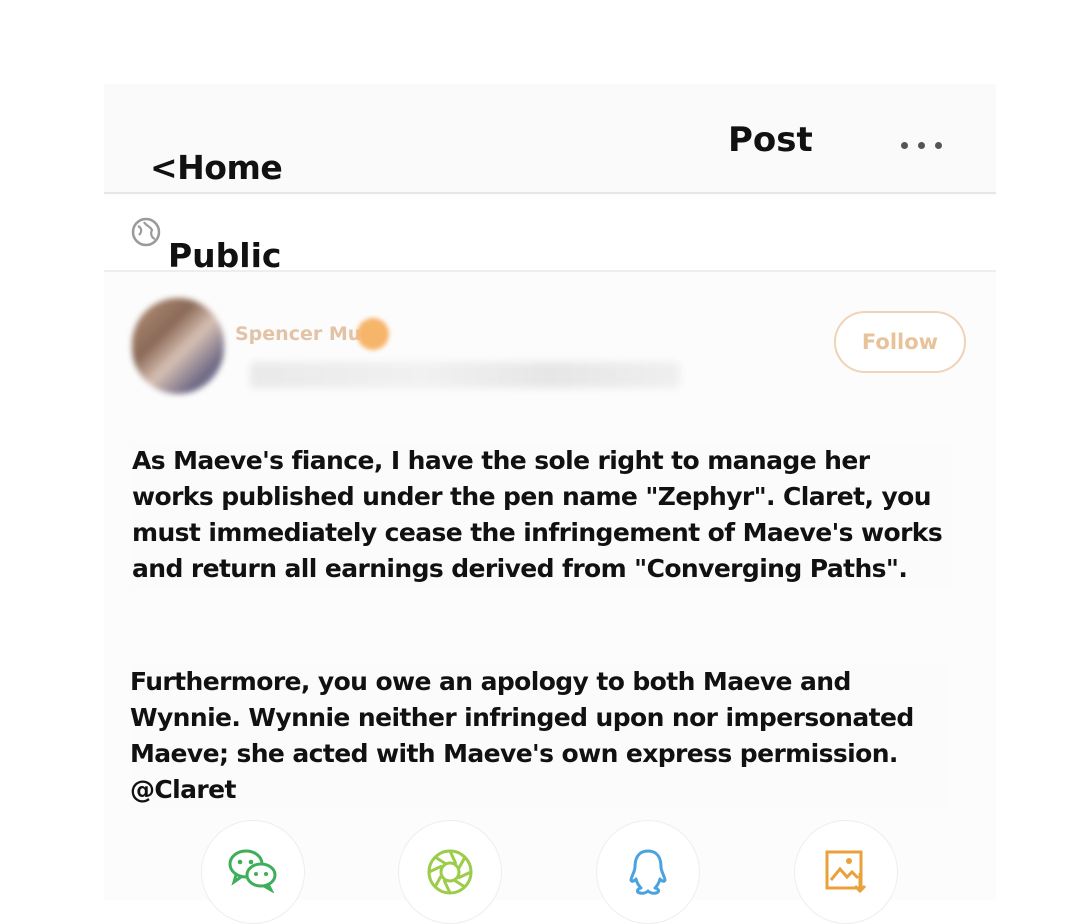 This screenshot has height=924, width=1080. What do you see at coordinates (178, 346) in the screenshot?
I see `avatar` at bounding box center [178, 346].